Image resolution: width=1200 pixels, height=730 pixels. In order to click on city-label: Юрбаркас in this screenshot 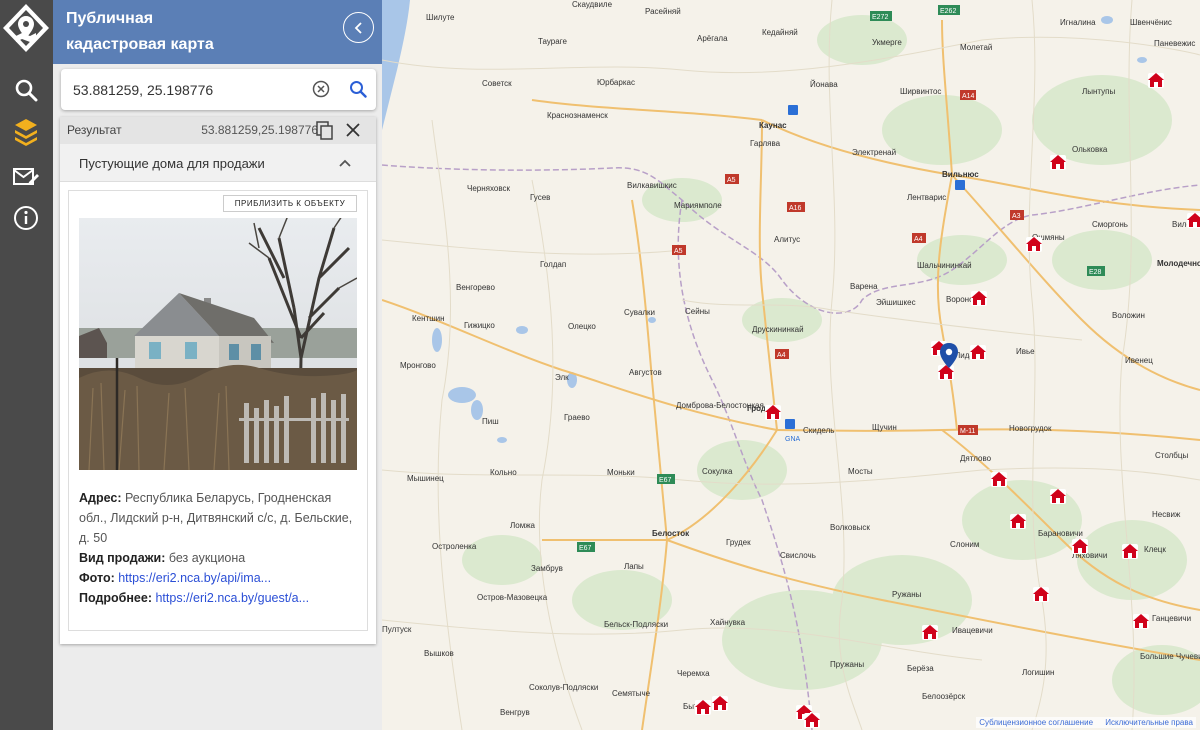, I will do `click(616, 82)`.